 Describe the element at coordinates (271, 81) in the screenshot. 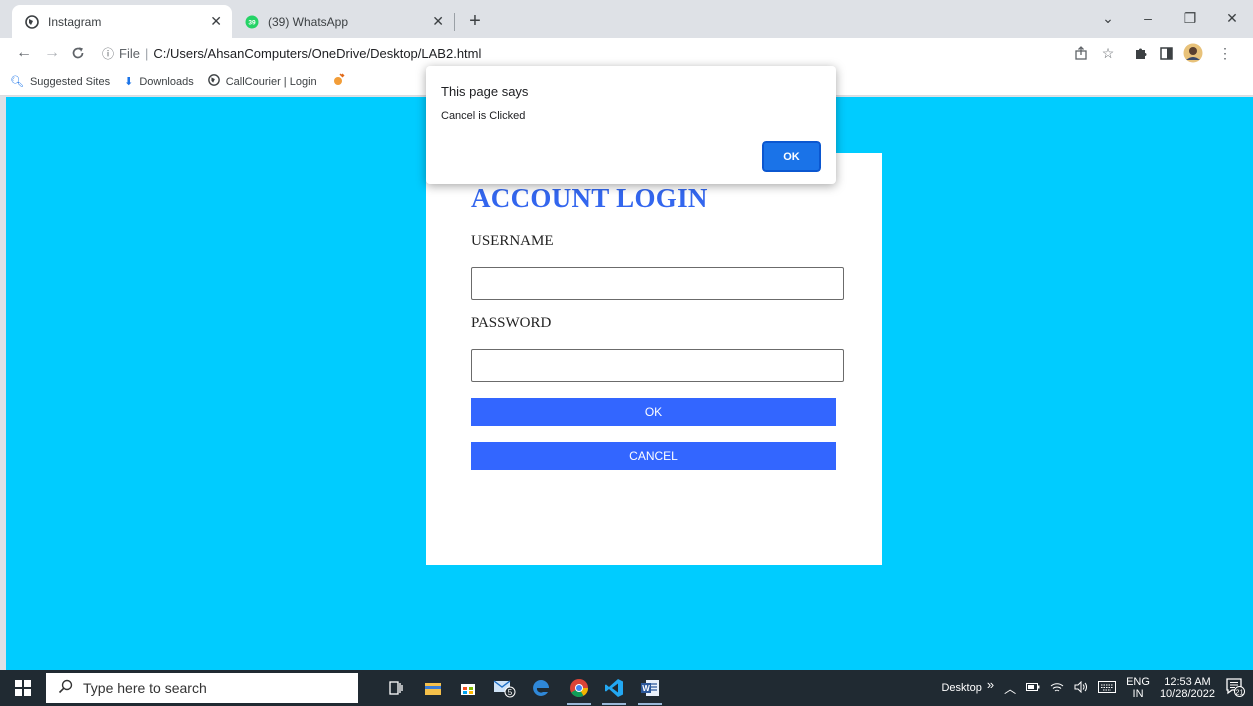

I see `bookmark-label: CallCourier | Login` at that location.